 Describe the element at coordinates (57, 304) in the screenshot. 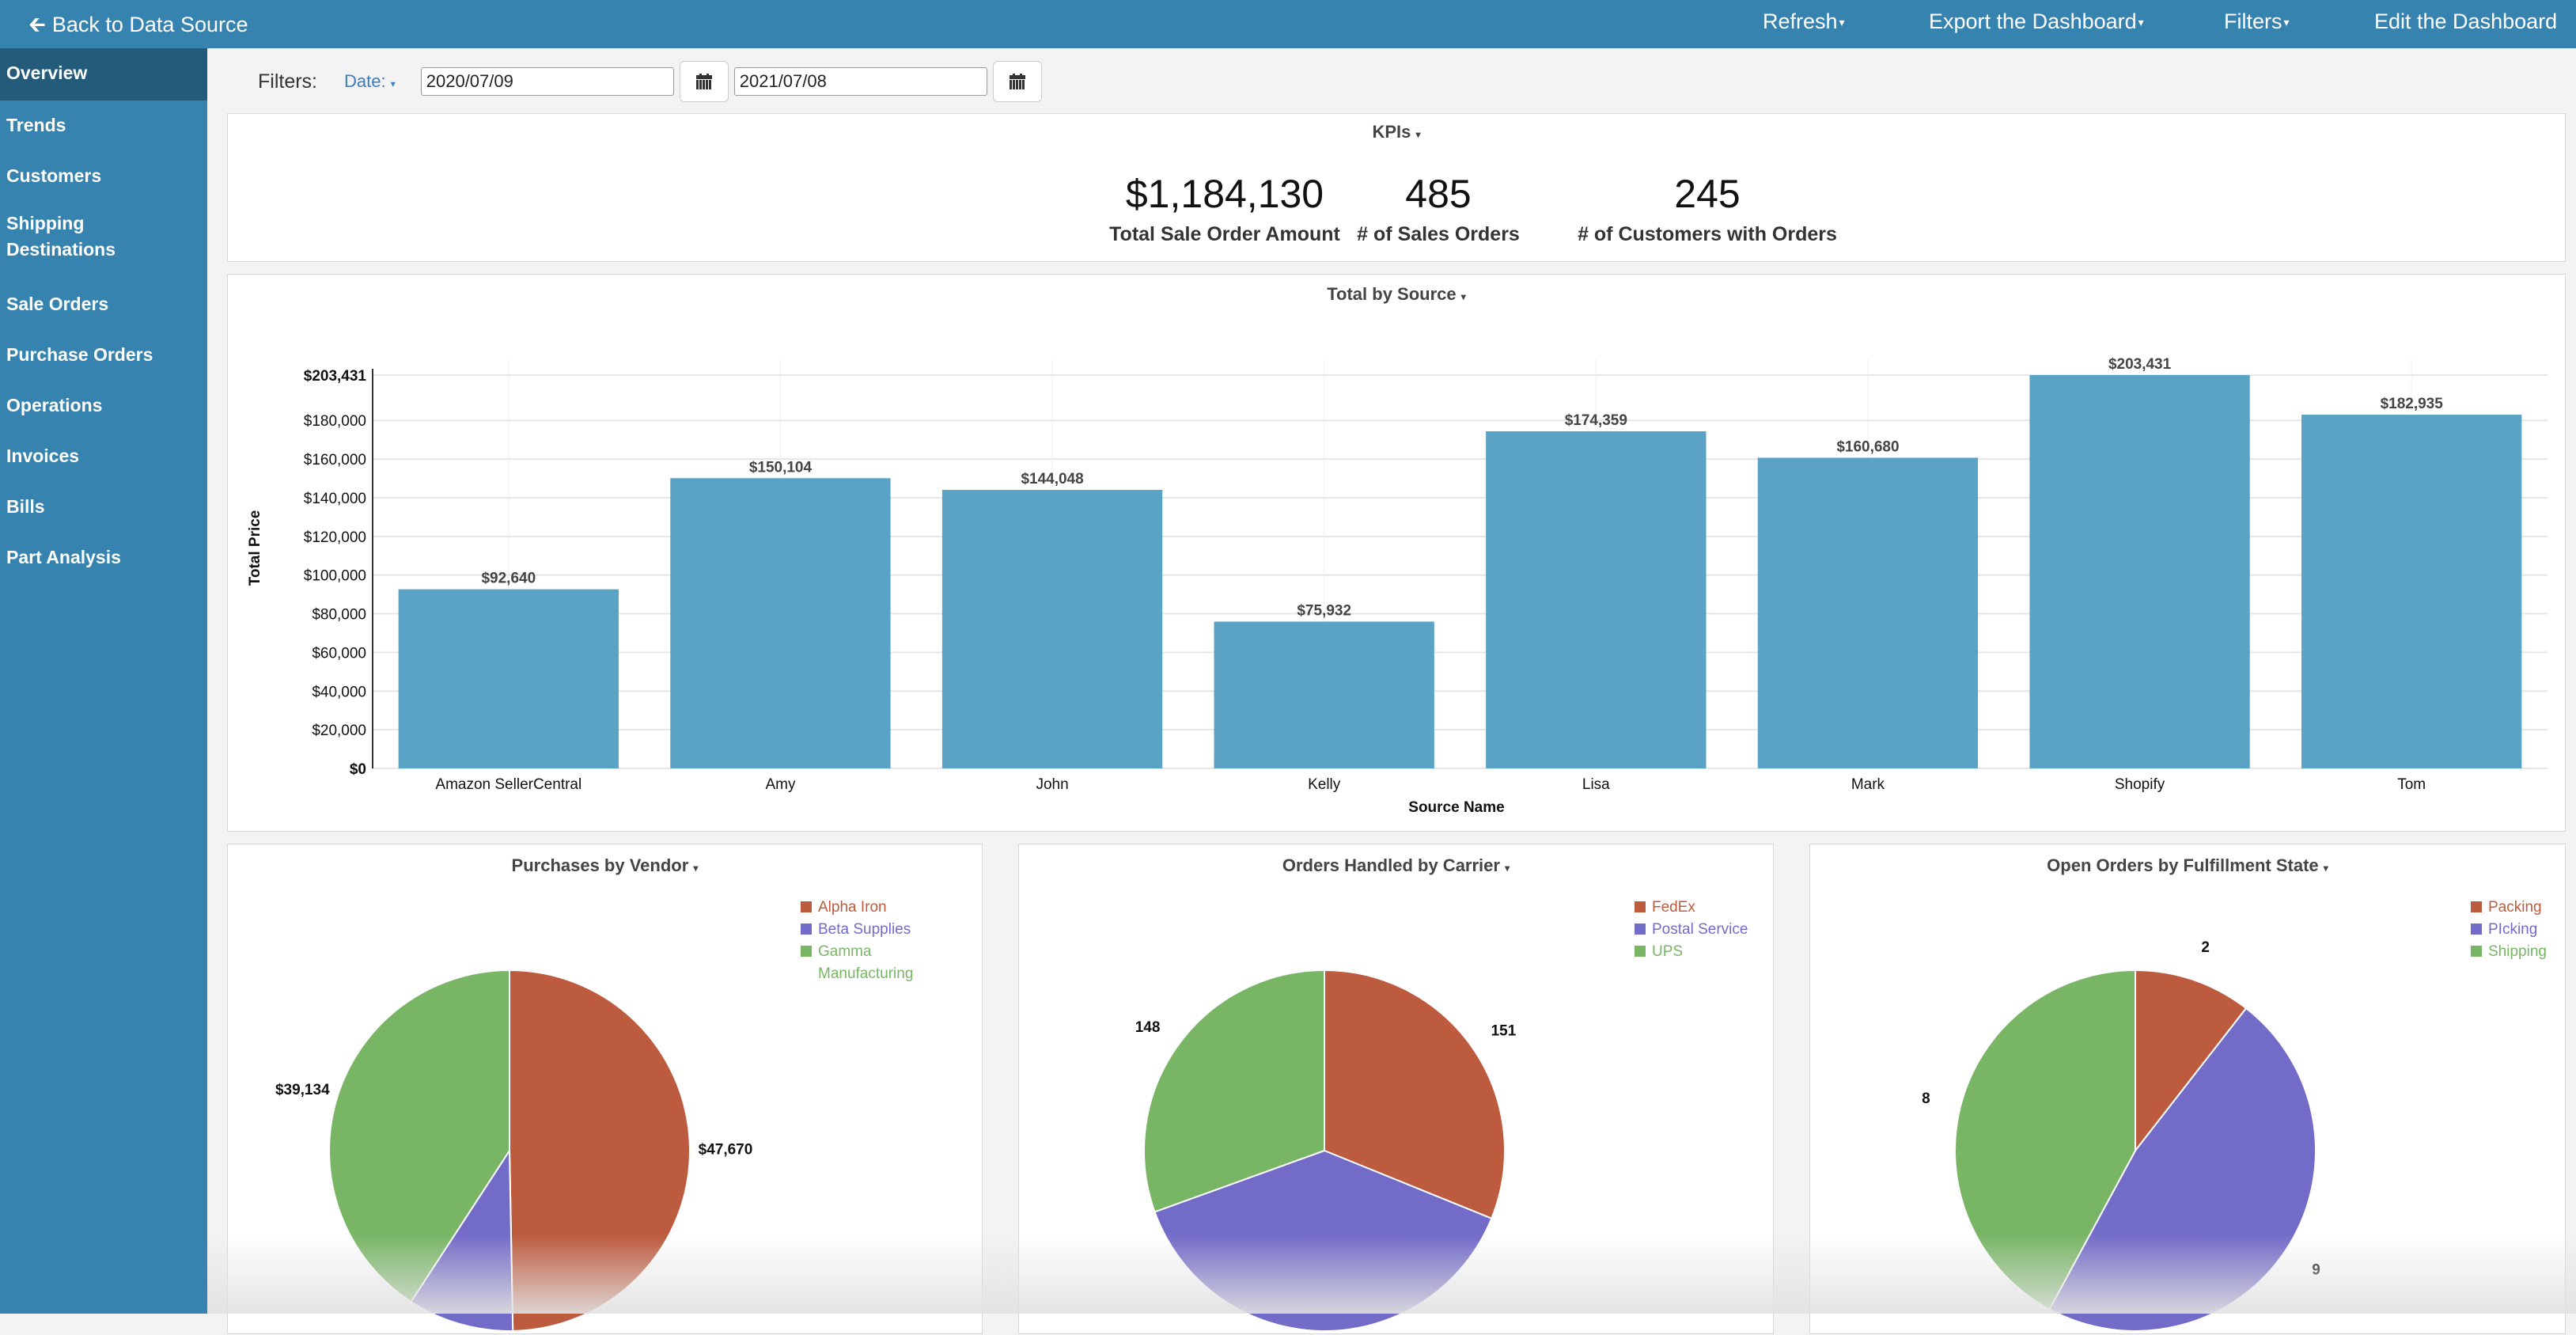

I see `sidebar-item-label: Sale Orders` at that location.